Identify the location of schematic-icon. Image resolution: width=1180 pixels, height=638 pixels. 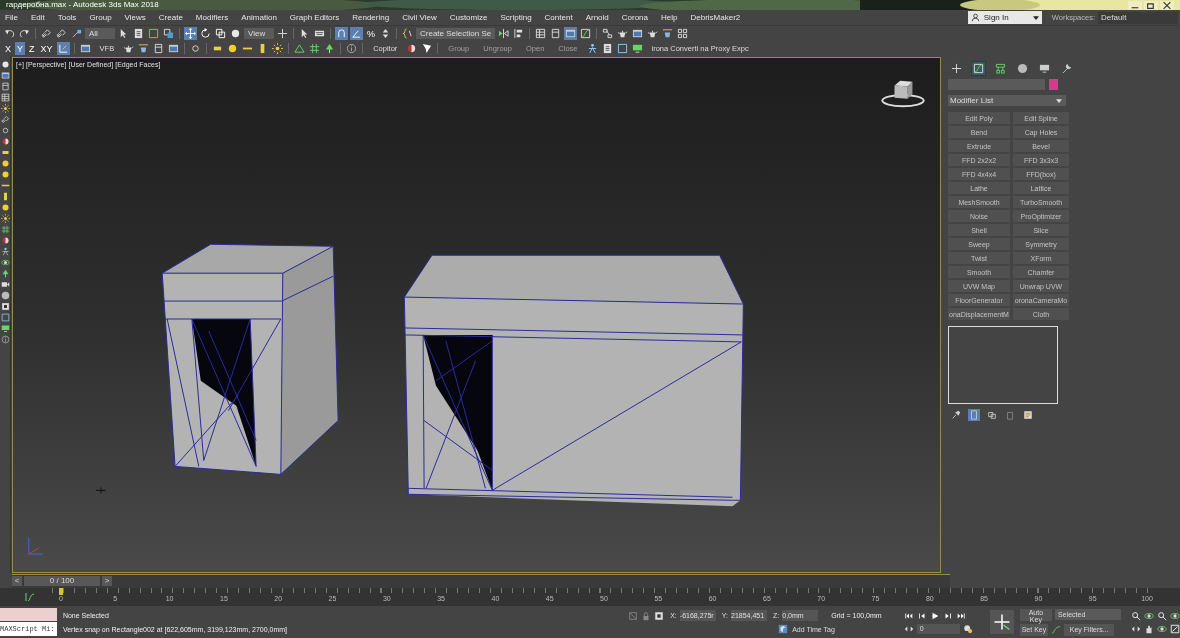
(608, 33).